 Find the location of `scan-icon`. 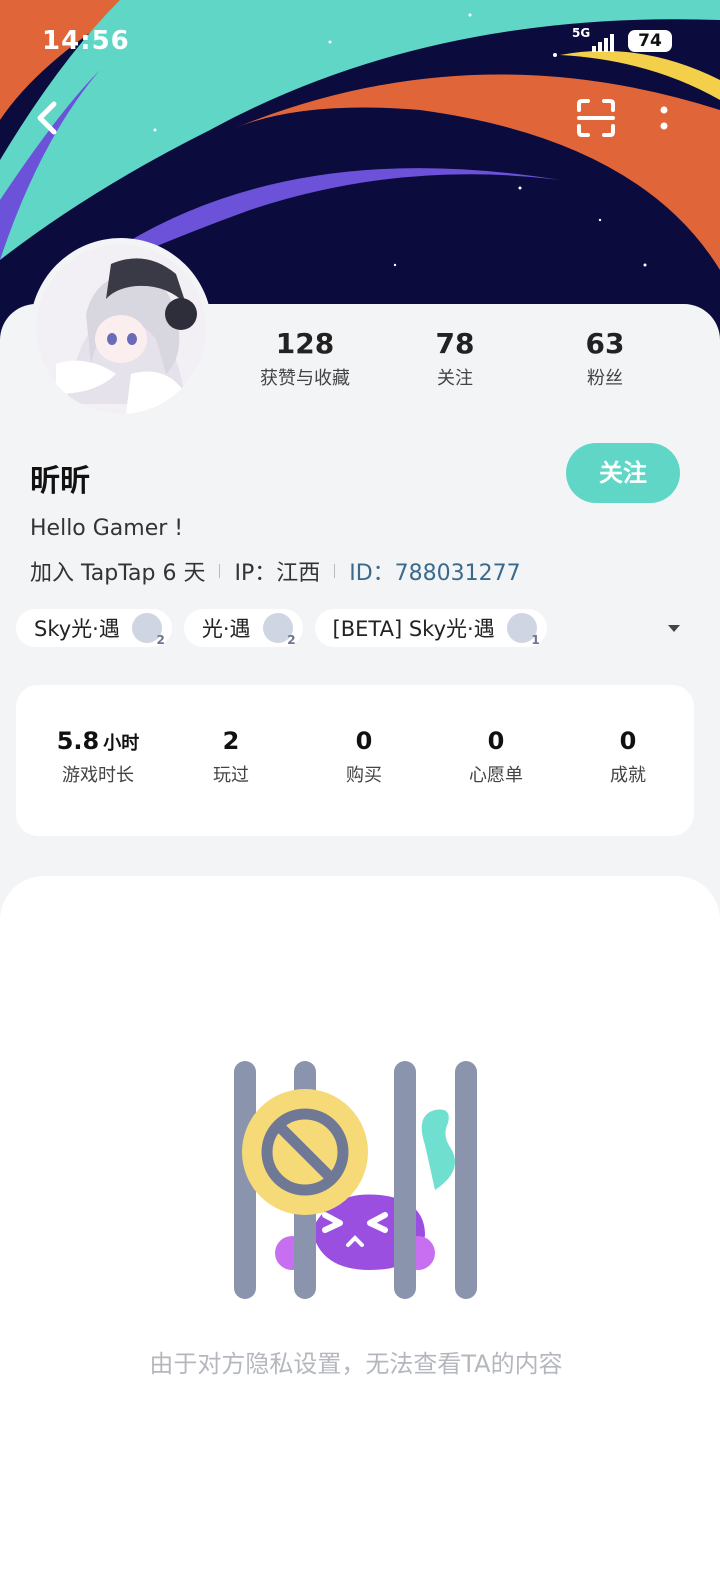

scan-icon is located at coordinates (596, 118).